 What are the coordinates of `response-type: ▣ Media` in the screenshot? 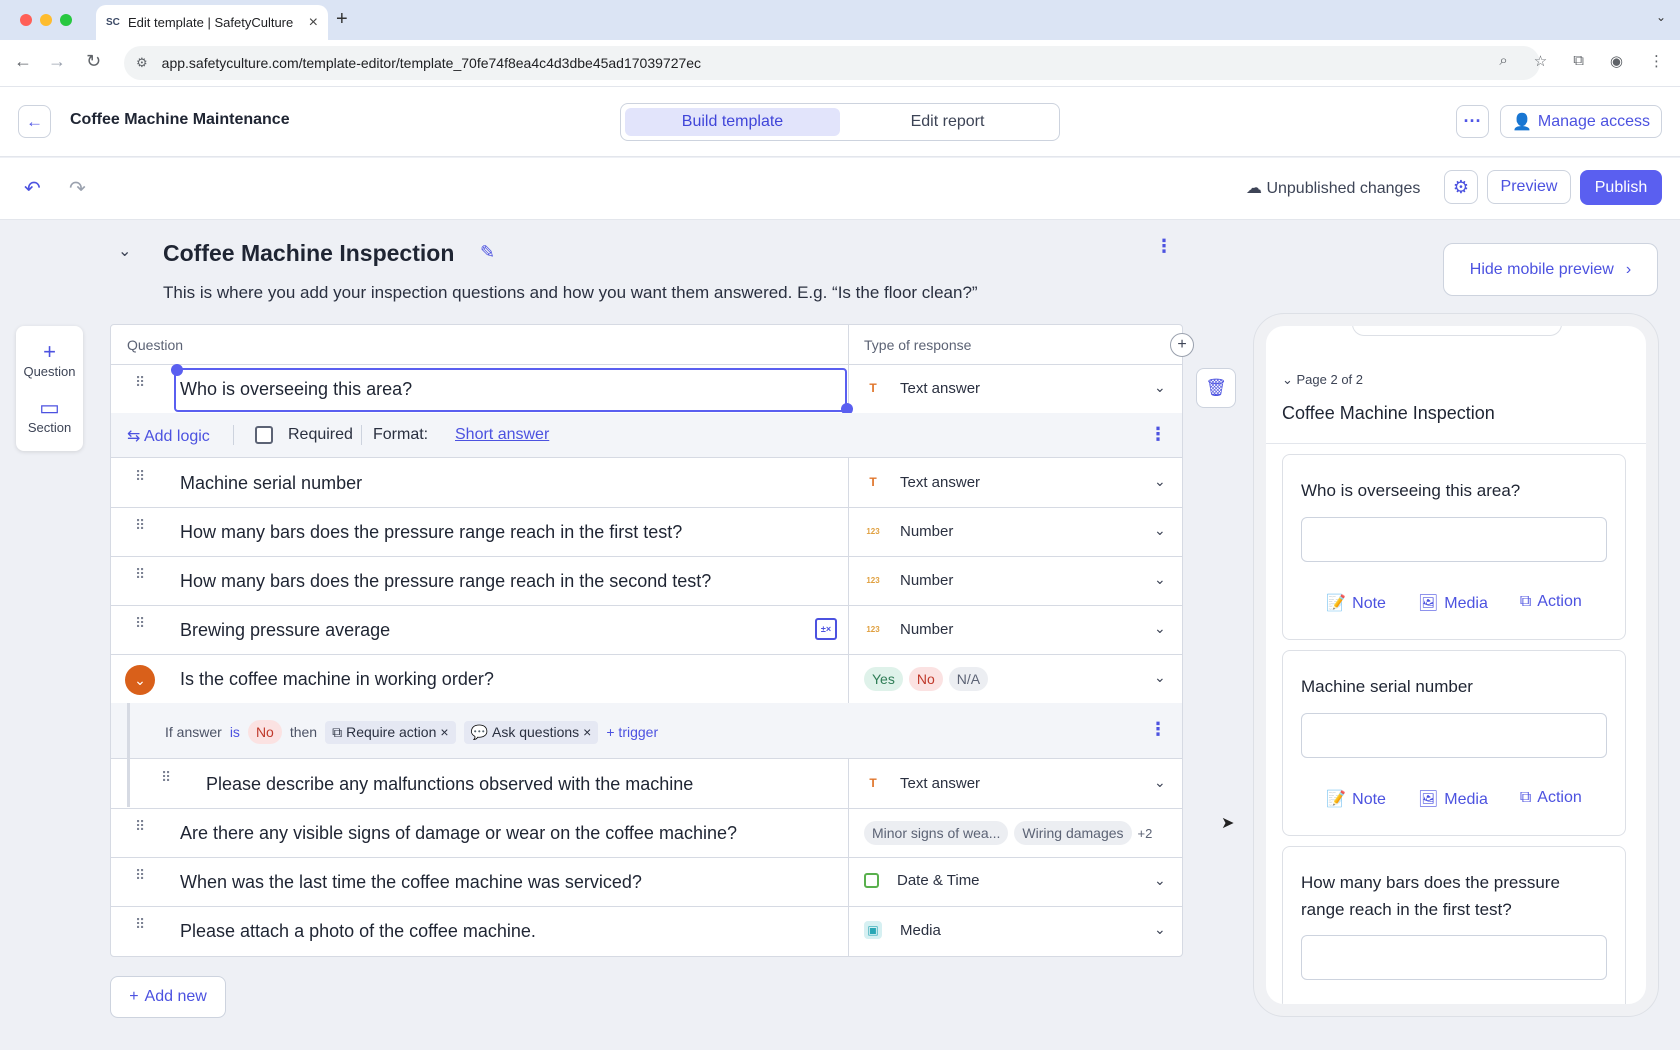 It's located at (902, 930).